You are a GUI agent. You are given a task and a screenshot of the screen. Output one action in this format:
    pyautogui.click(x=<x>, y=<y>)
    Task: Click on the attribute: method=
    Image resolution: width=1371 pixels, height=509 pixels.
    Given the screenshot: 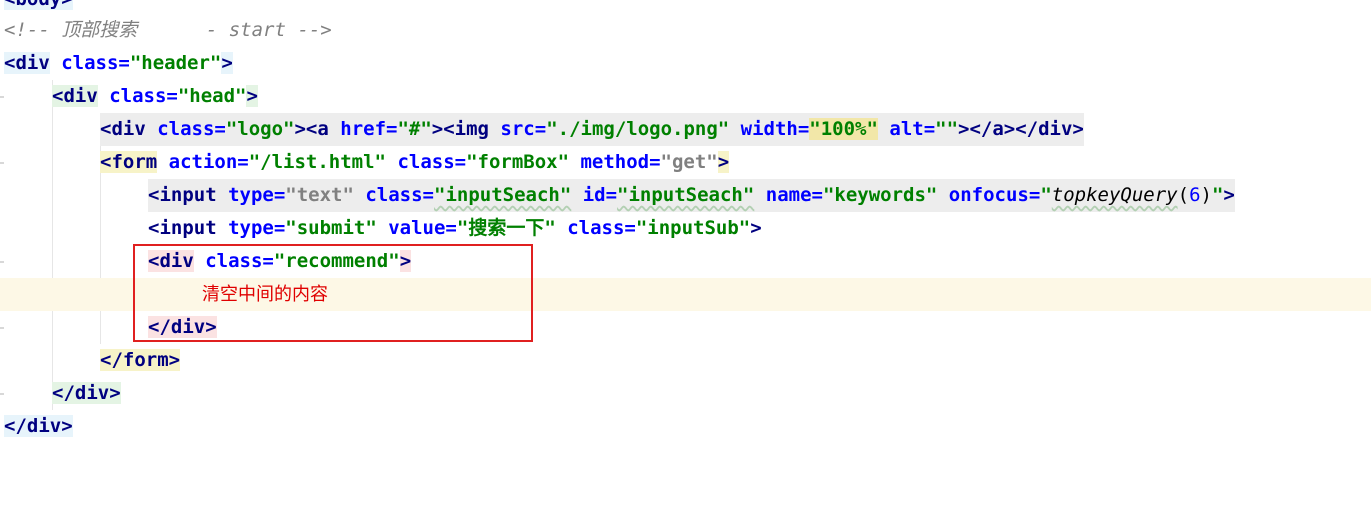 What is the action you would take?
    pyautogui.click(x=615, y=162)
    